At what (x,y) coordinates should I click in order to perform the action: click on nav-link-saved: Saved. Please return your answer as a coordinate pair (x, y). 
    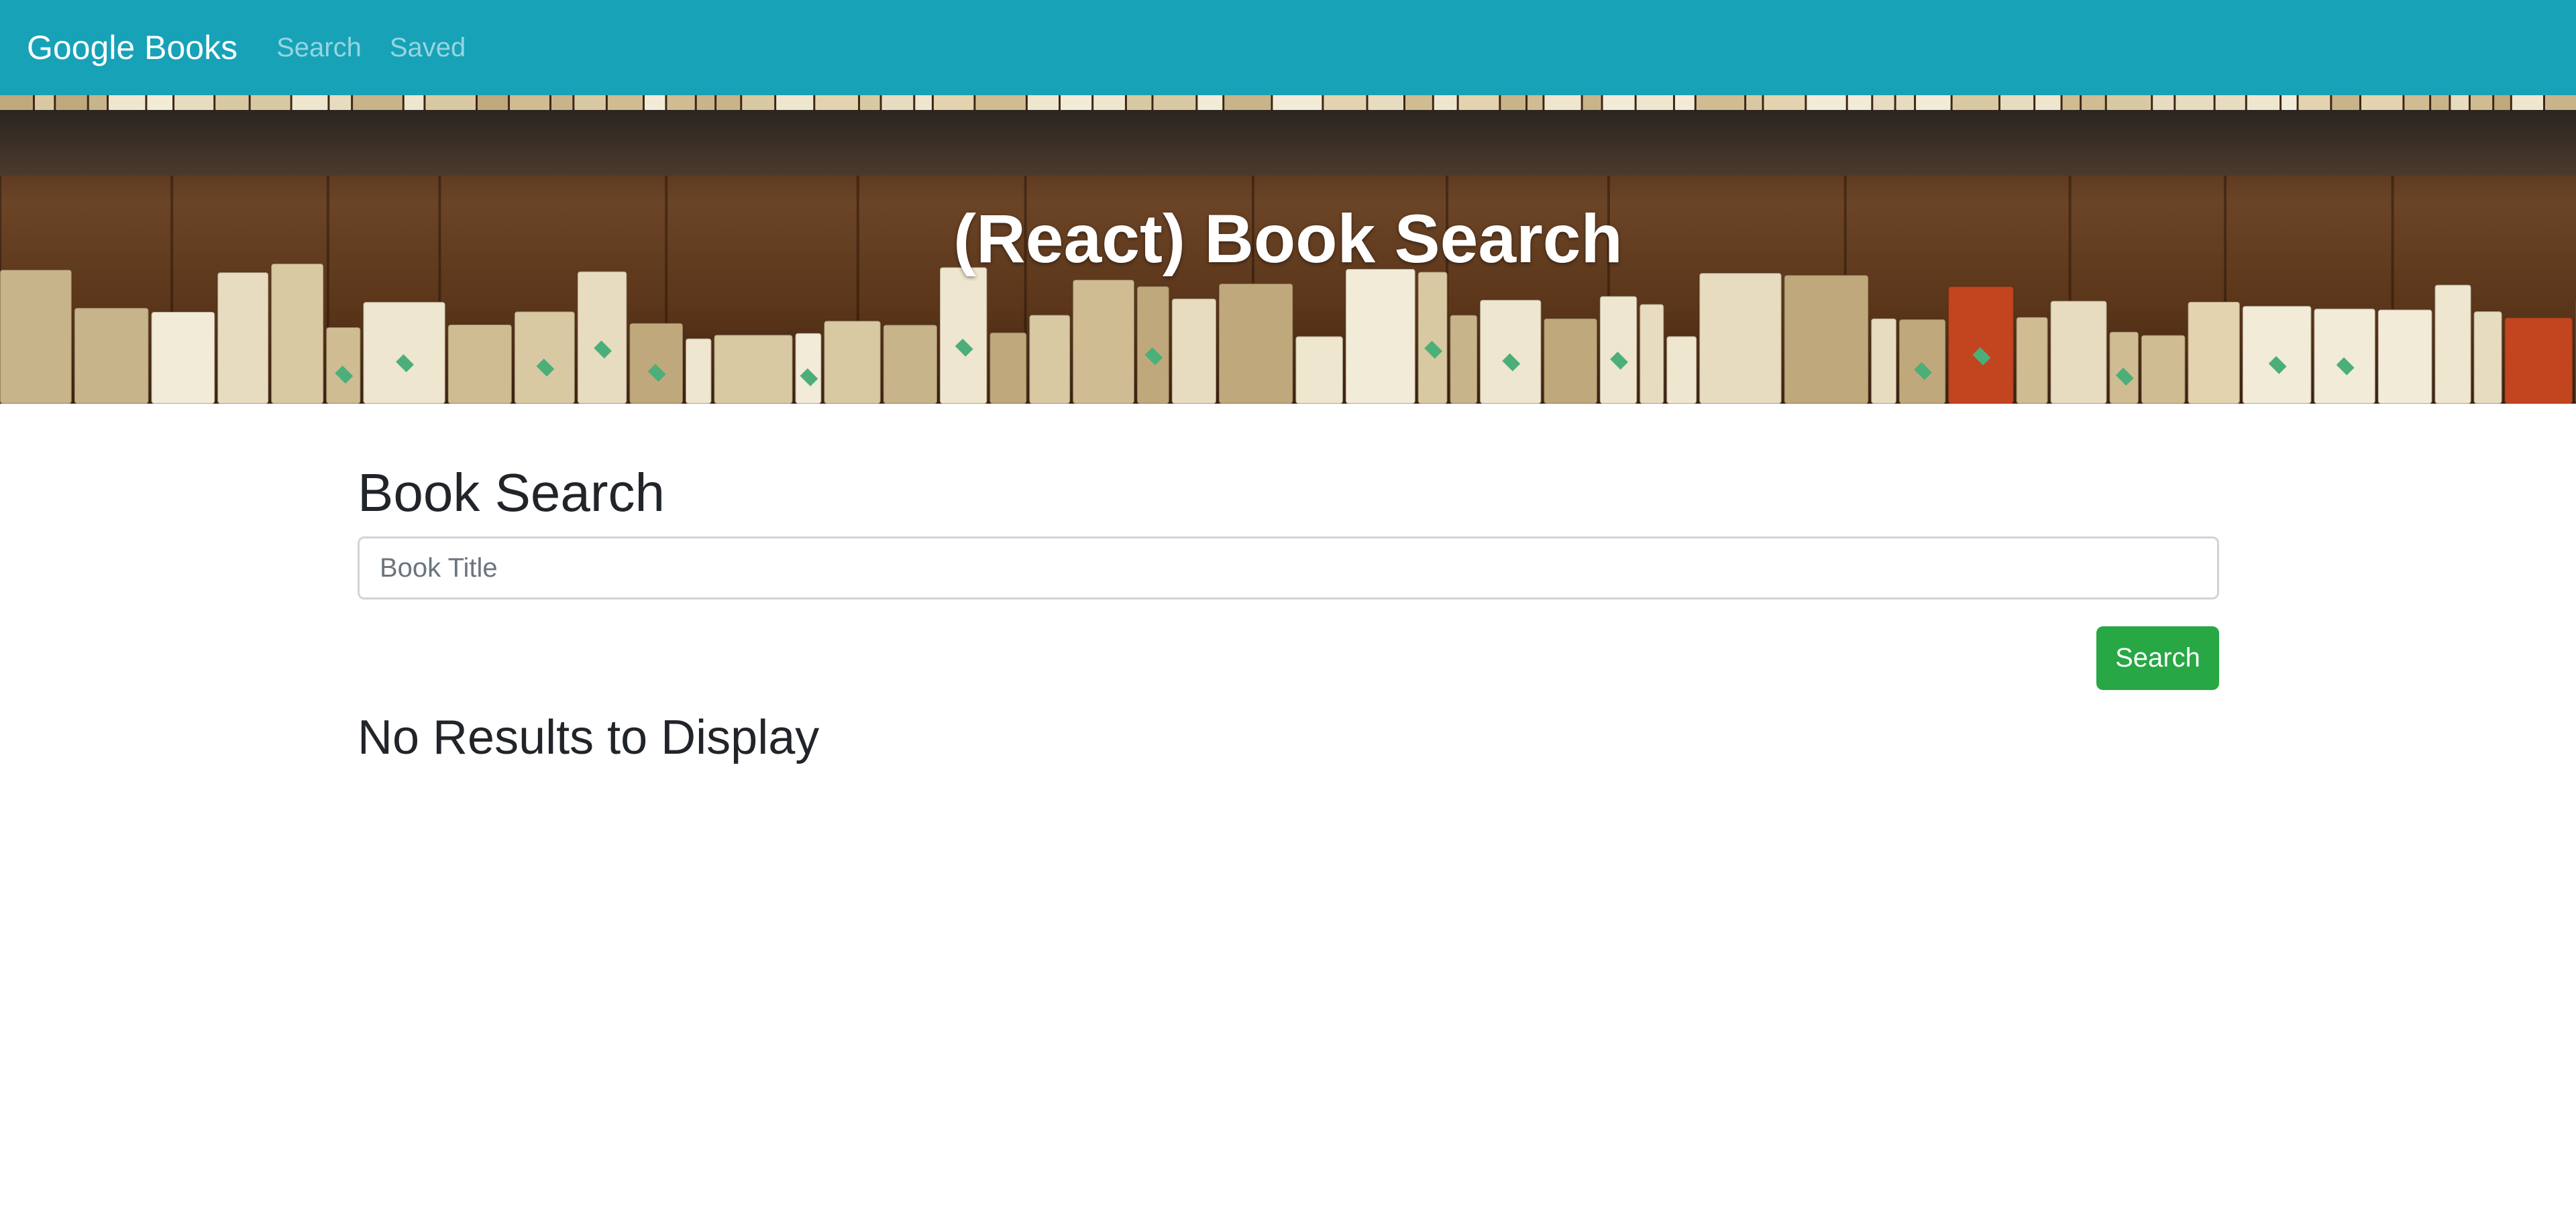
    Looking at the image, I should click on (428, 48).